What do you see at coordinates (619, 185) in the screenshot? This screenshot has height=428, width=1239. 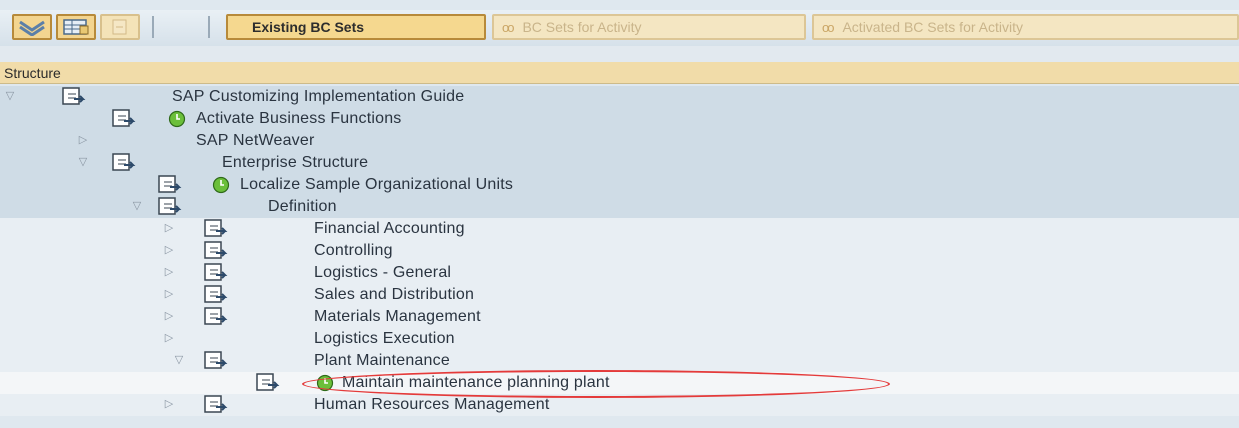 I see `tree-row: Localize Sample Organizational Units` at bounding box center [619, 185].